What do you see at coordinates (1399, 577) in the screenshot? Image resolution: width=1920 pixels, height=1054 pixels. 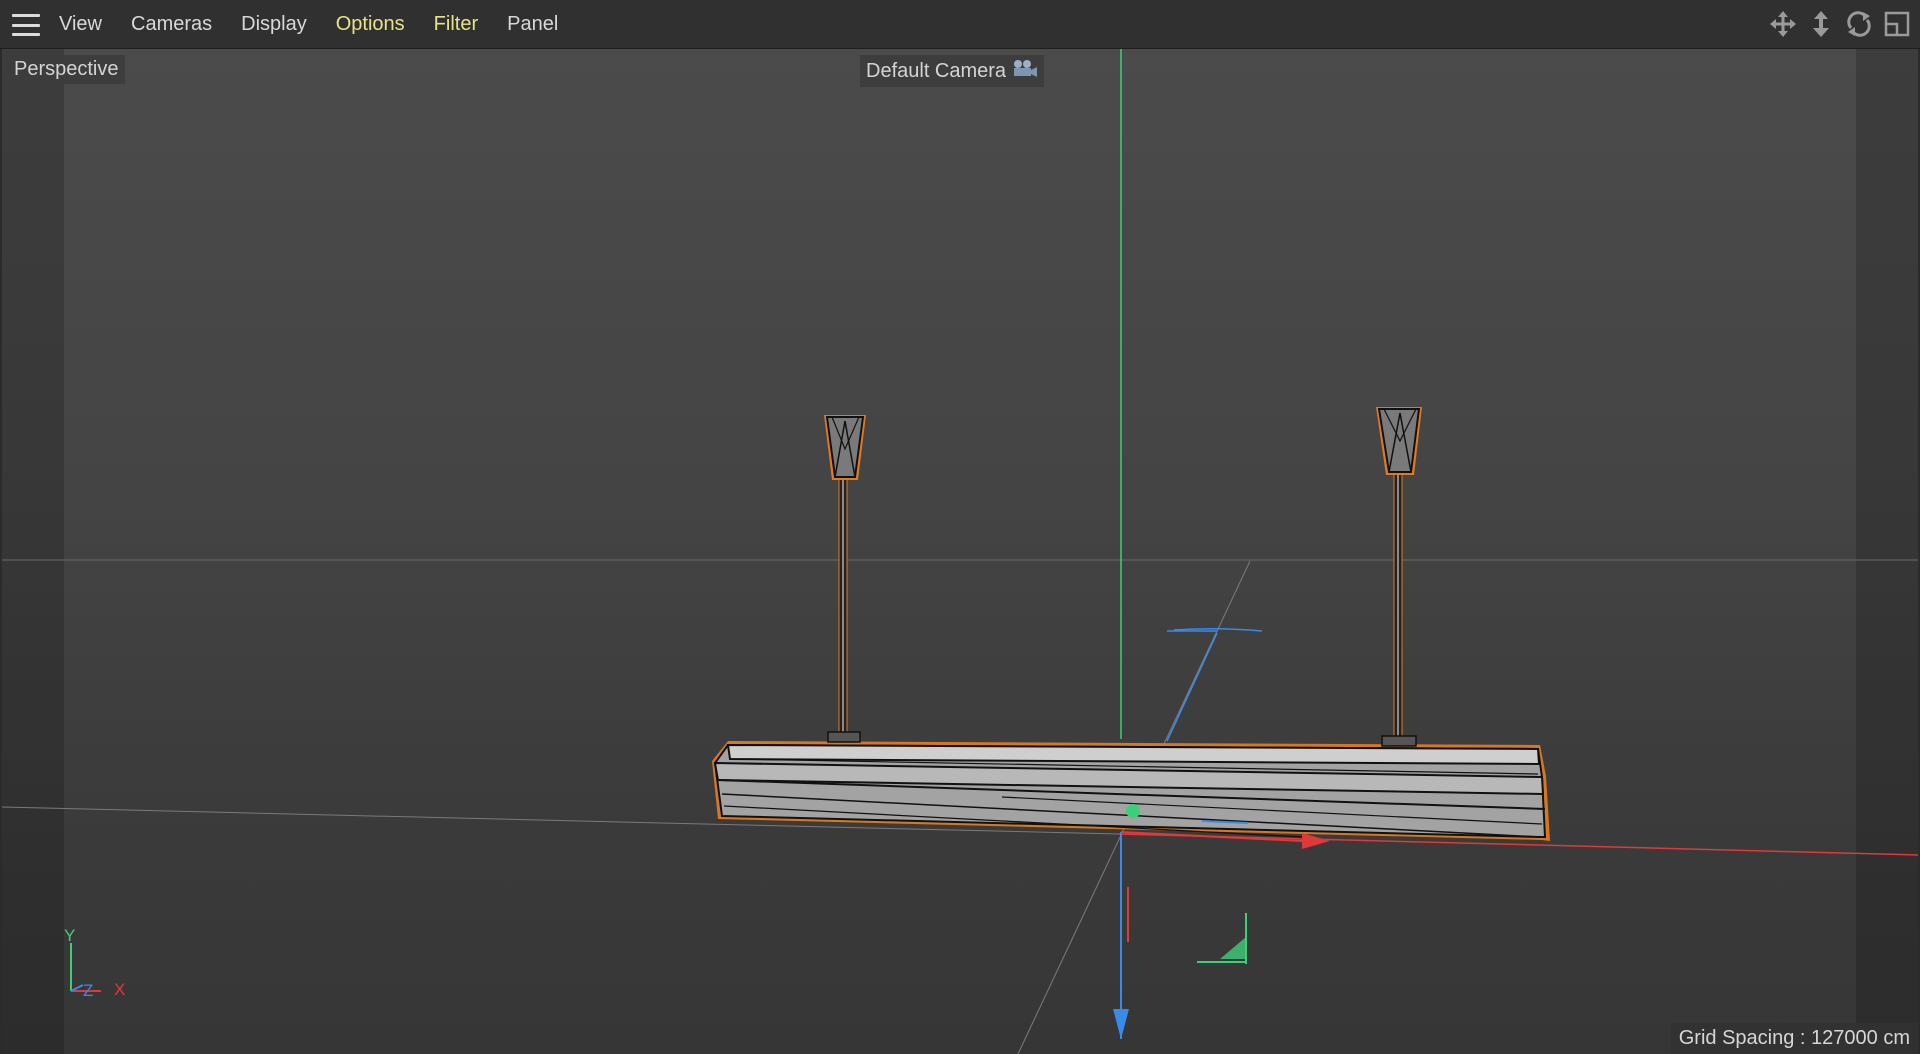 I see `lamp-pole-right` at bounding box center [1399, 577].